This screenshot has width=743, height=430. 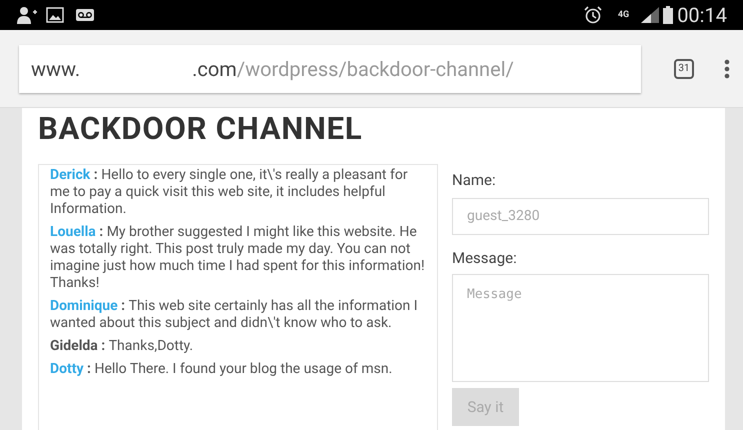 What do you see at coordinates (580, 216) in the screenshot?
I see `name-field: guest_3280` at bounding box center [580, 216].